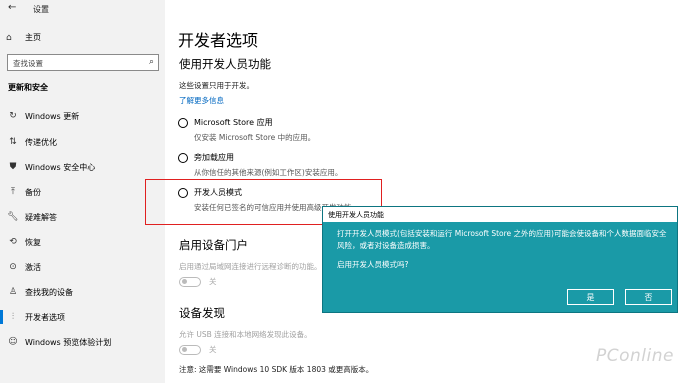 The image size is (700, 383). Describe the element at coordinates (590, 297) in the screenshot. I see `yes-button: 是` at that location.